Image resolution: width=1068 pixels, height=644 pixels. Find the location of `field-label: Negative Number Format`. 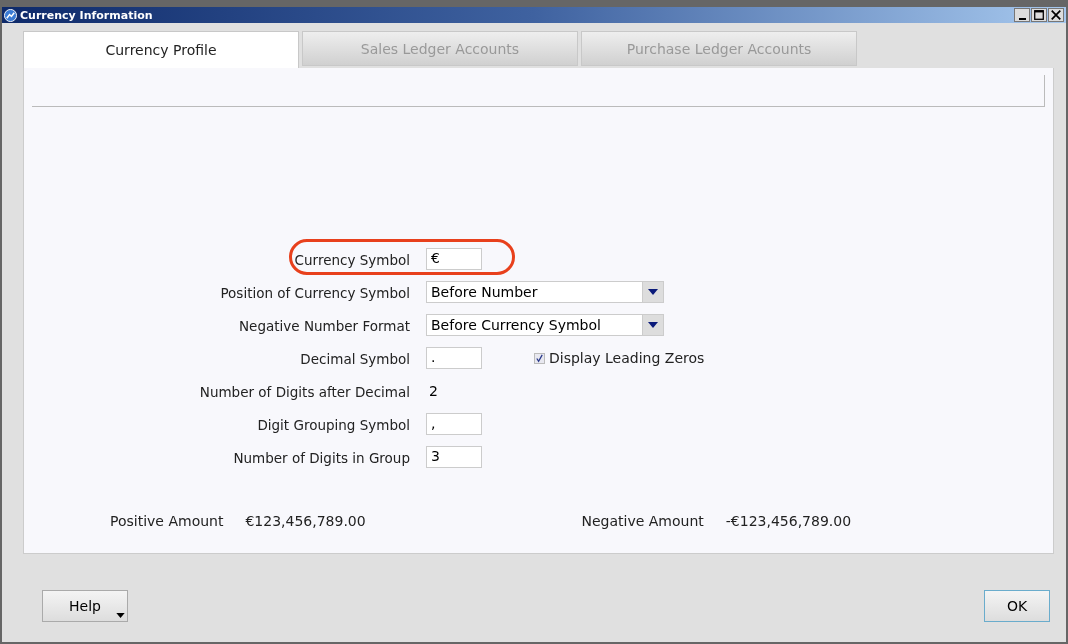

field-label: Negative Number Format is located at coordinates (324, 325).